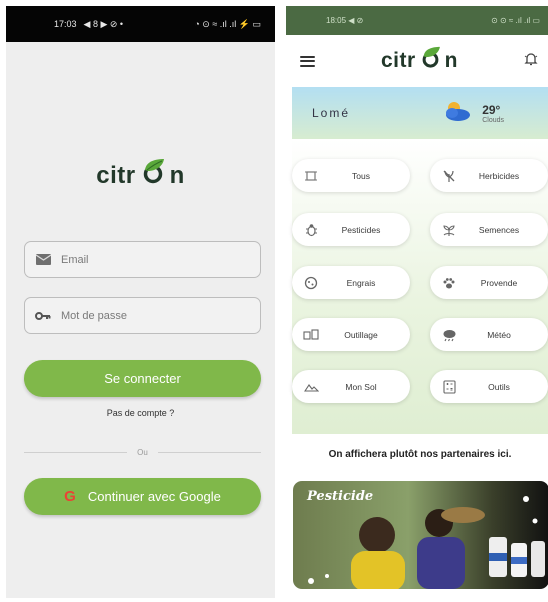  What do you see at coordinates (311, 283) in the screenshot?
I see `fertilizer-icon` at bounding box center [311, 283].